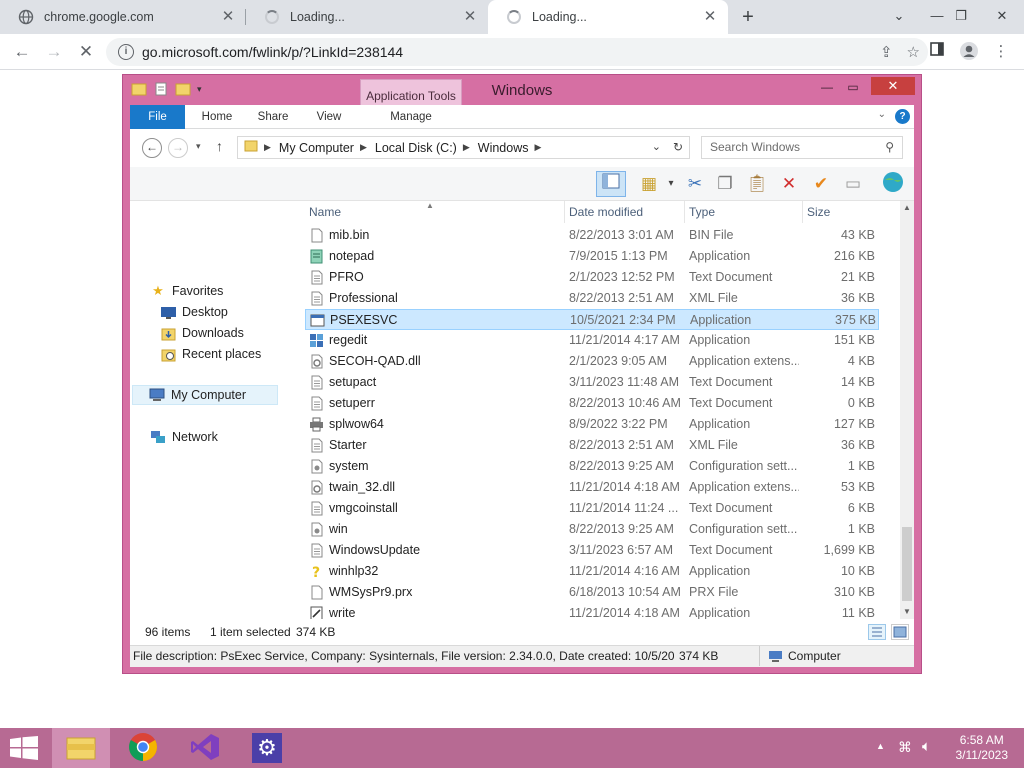 Image resolution: width=1024 pixels, height=768 pixels. What do you see at coordinates (821, 184) in the screenshot?
I see `checkmark-icon: ✔` at bounding box center [821, 184].